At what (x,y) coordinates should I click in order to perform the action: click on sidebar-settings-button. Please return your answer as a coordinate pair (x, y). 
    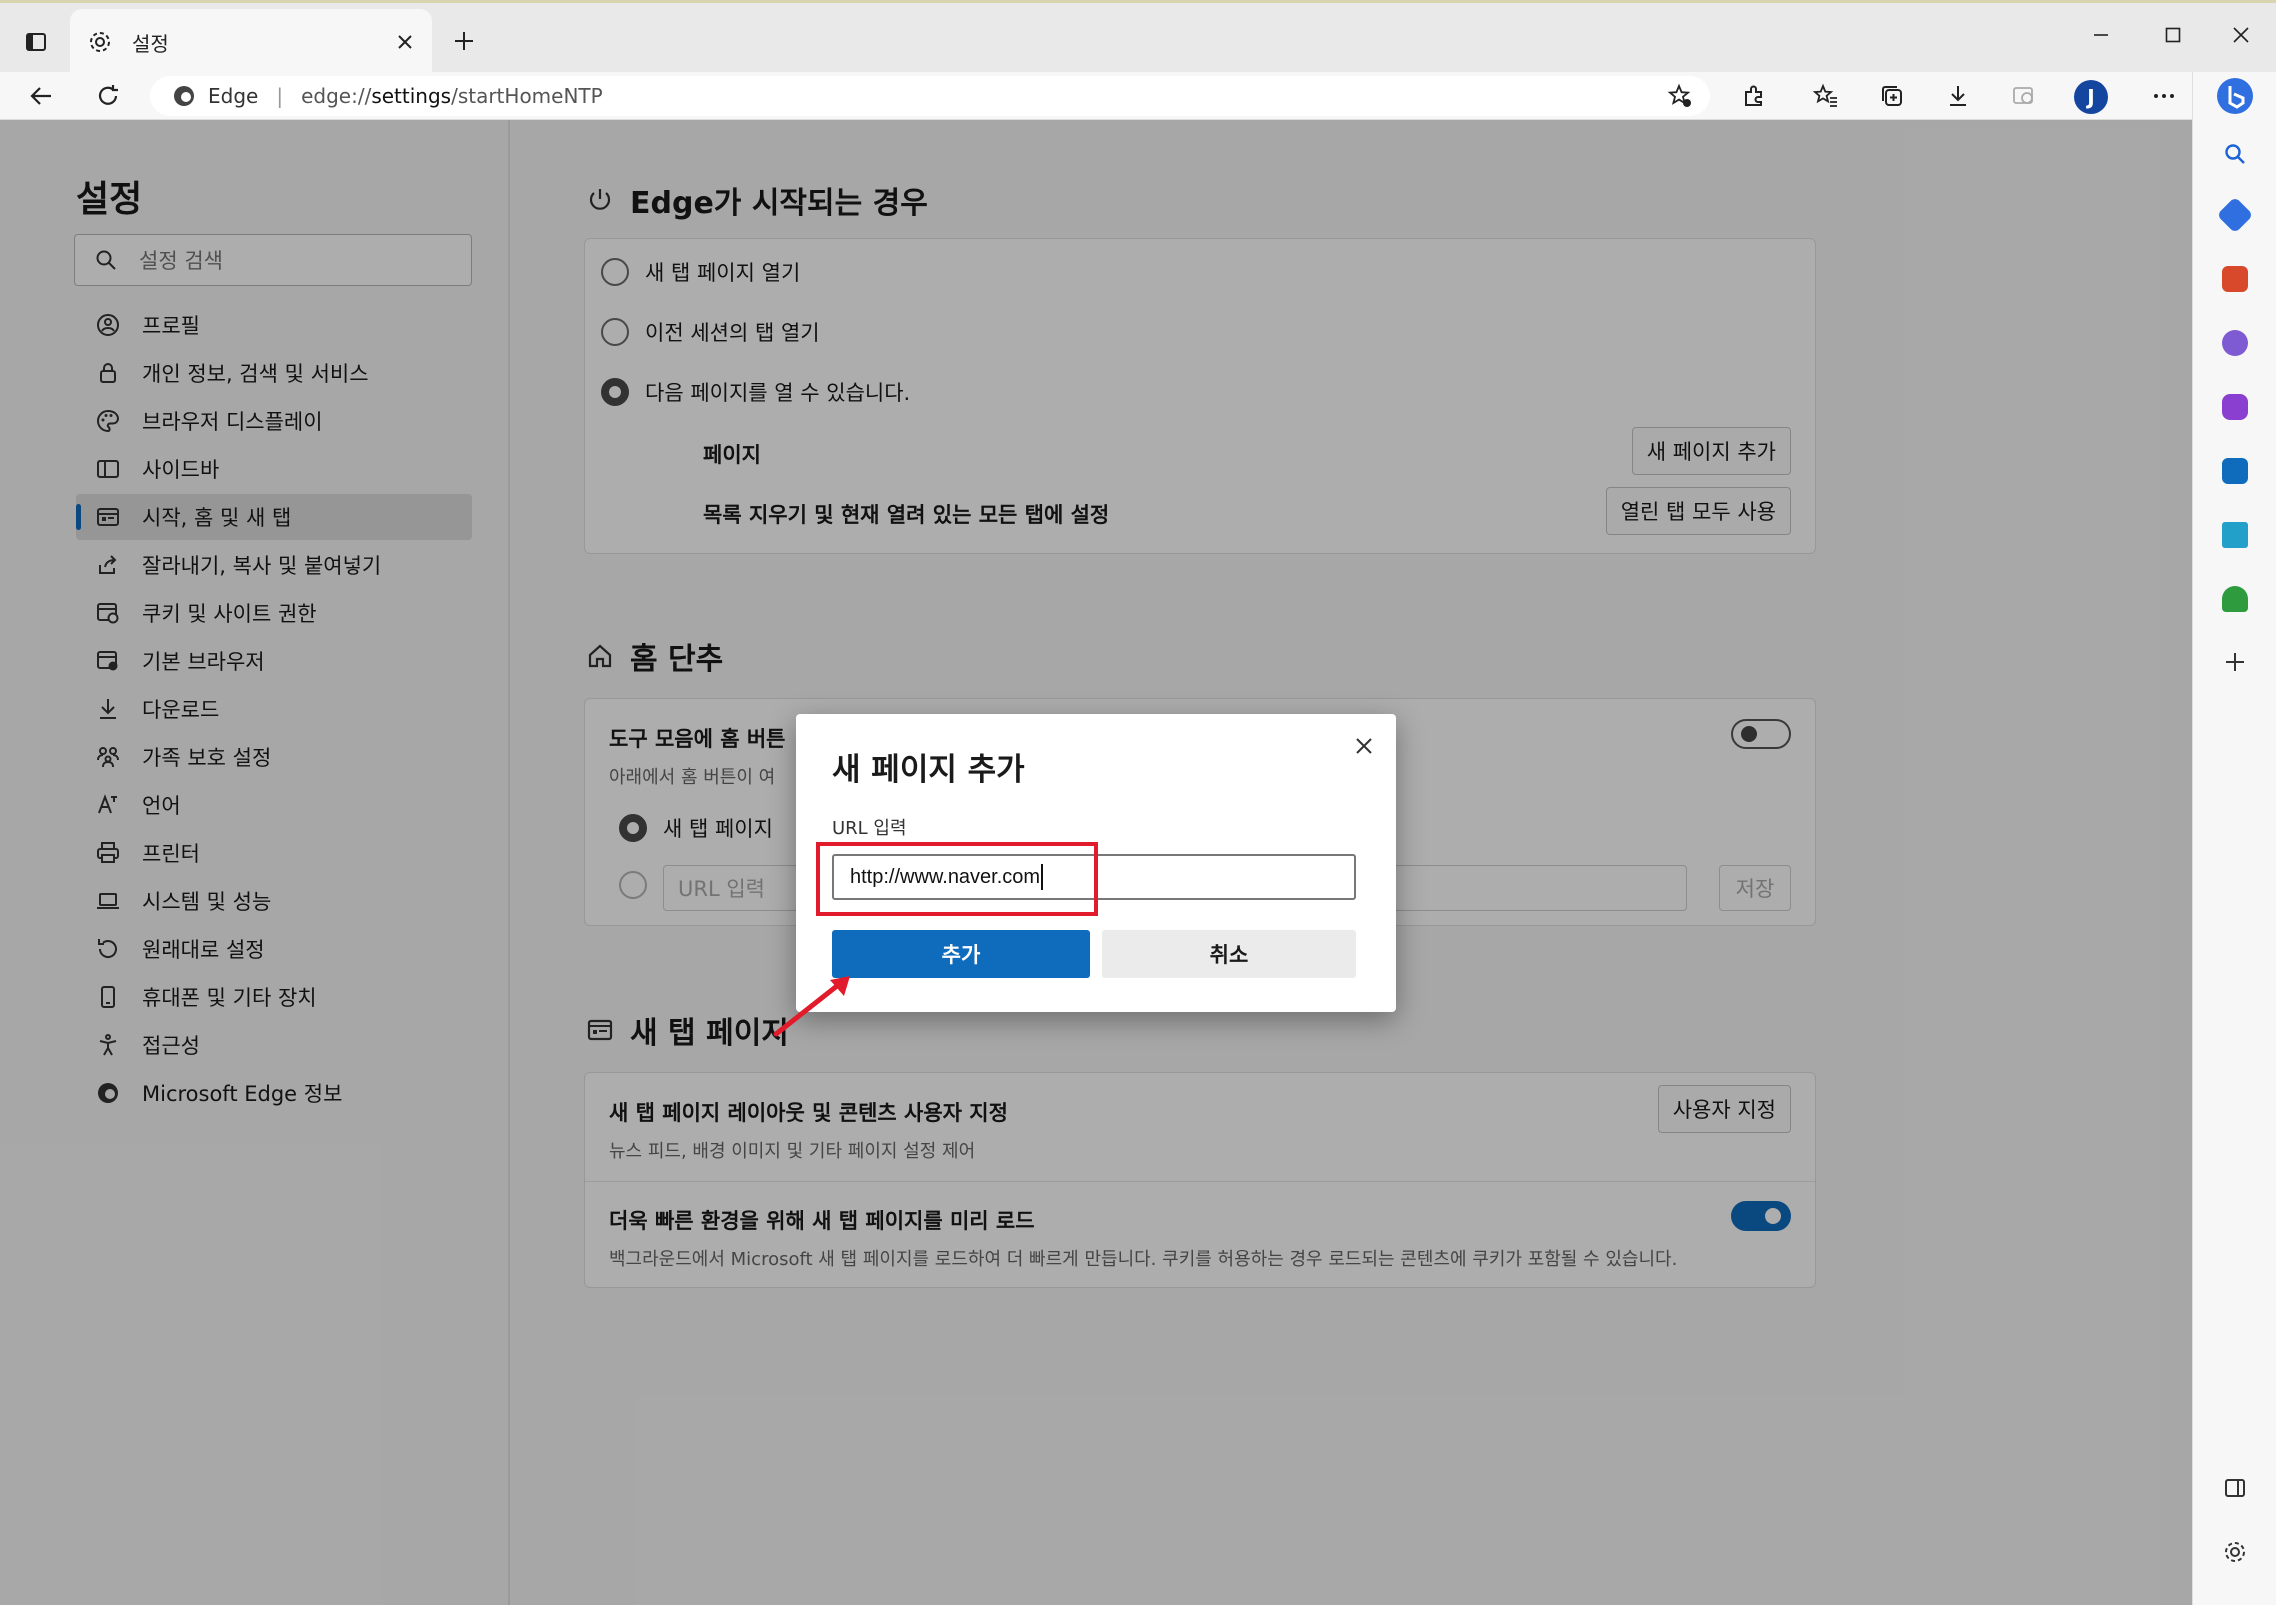
    Looking at the image, I should click on (2235, 1552).